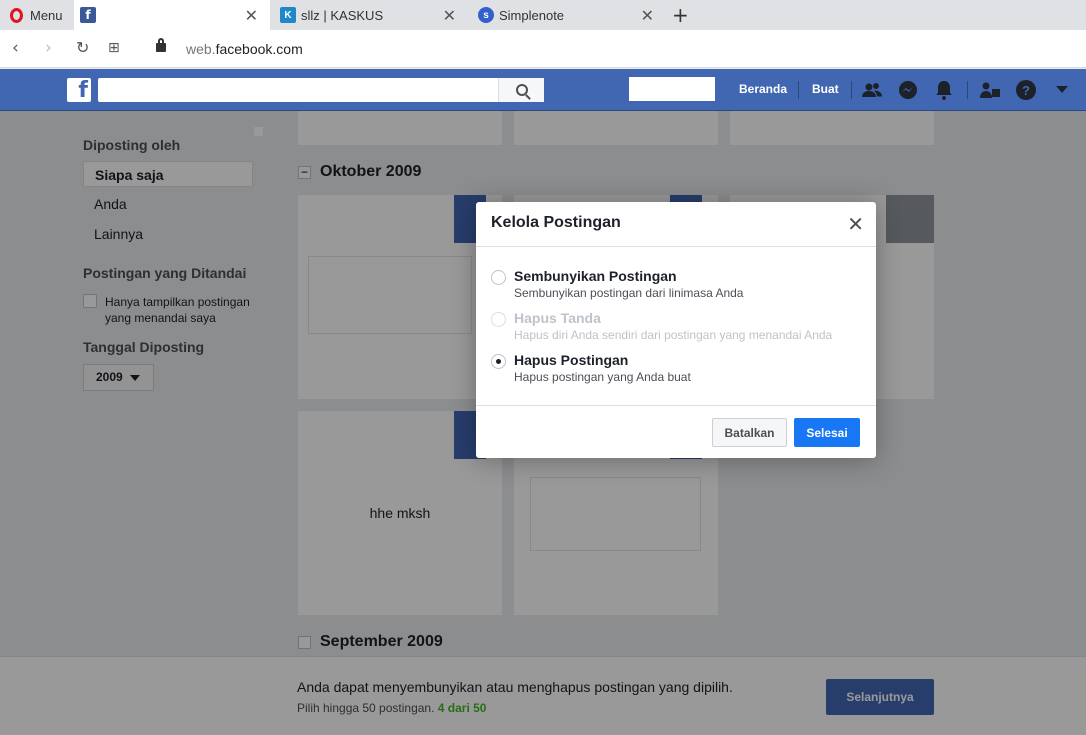  I want to click on speed-dial-icon: ⊞, so click(114, 48).